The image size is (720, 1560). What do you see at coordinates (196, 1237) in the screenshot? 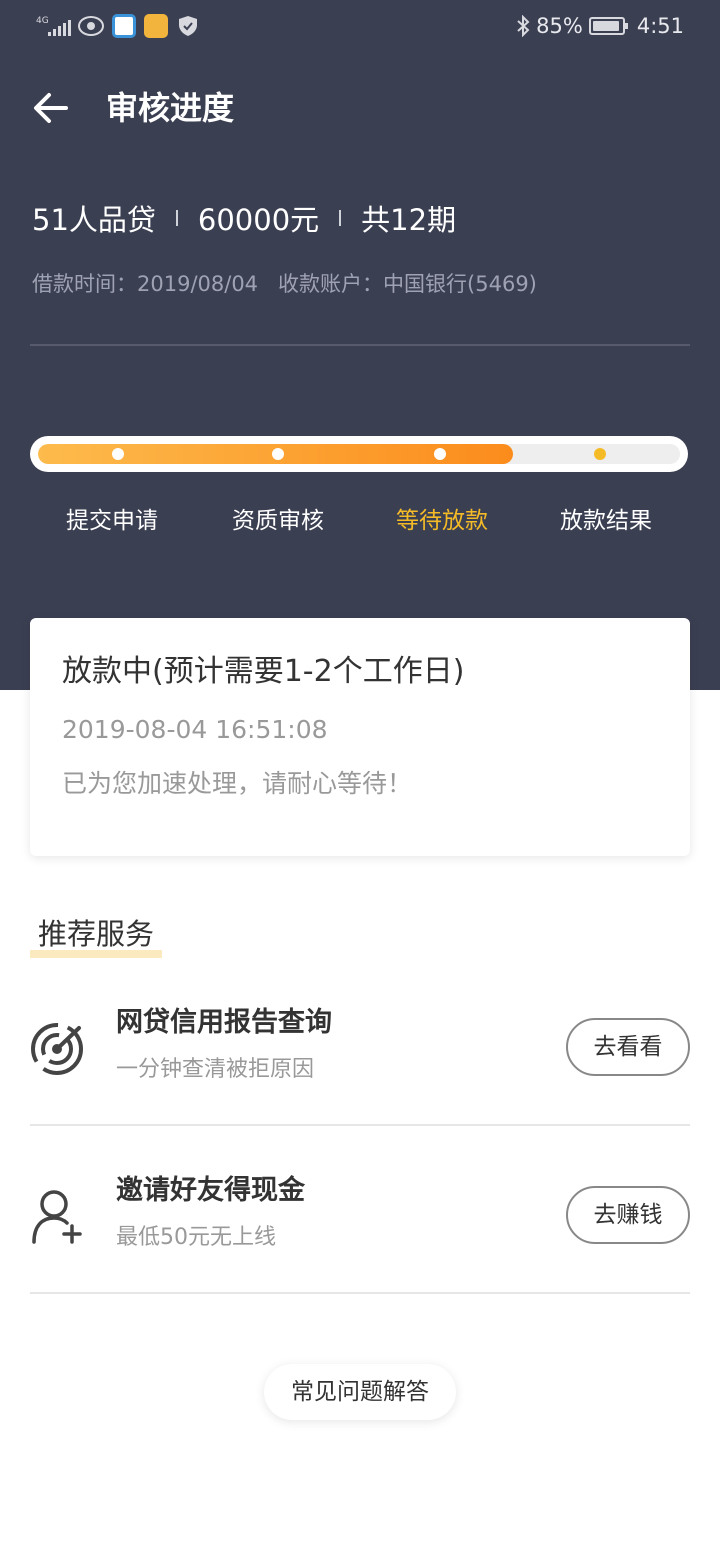
I see `service-desc: 最低50元无上线` at bounding box center [196, 1237].